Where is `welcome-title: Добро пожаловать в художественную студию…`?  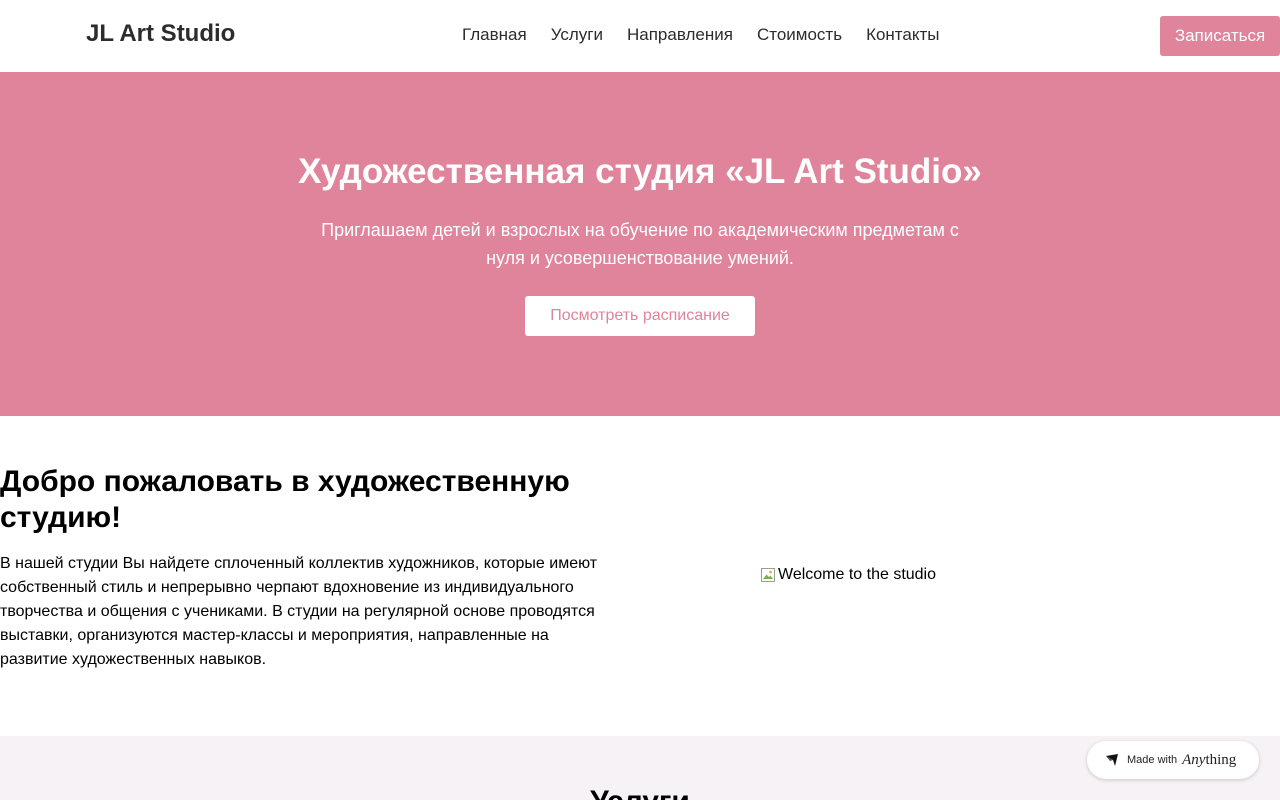
welcome-title: Добро пожаловать в художественную студию… is located at coordinates (285, 499).